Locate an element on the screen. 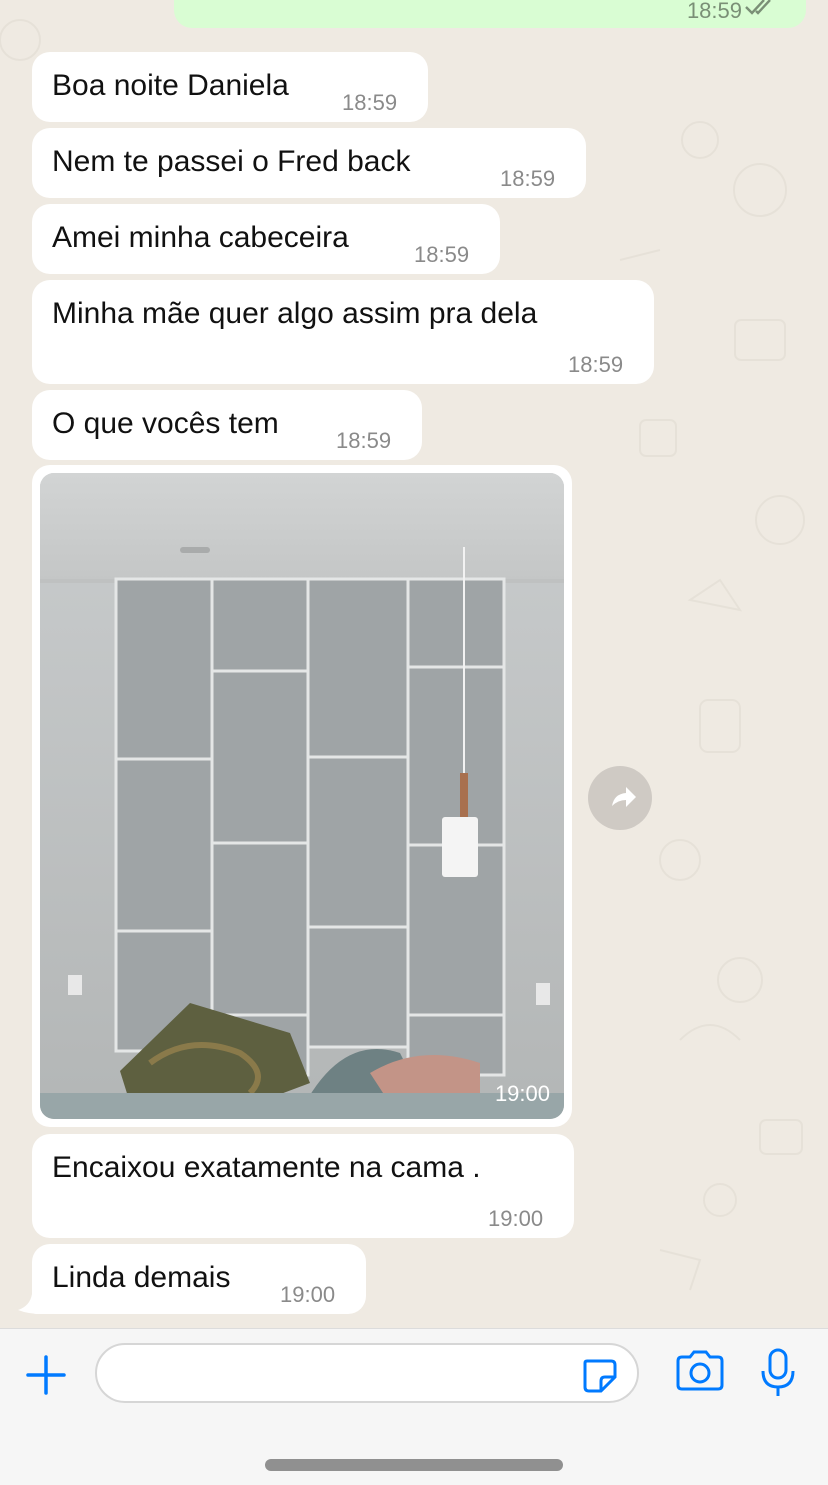 This screenshot has width=828, height=1485. message-text: Encaixou exatamente na cama . is located at coordinates (266, 1167).